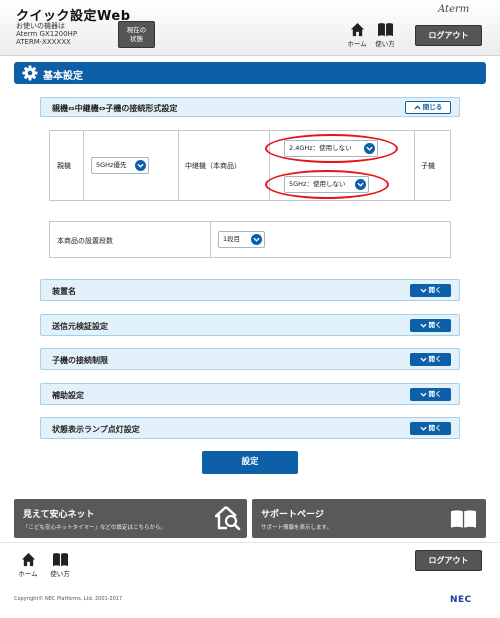 This screenshot has width=500, height=618. What do you see at coordinates (250, 107) in the screenshot?
I see `connection-mode-header: 親機⇔中継機⇔子機の接続形式設定 閉じる` at bounding box center [250, 107].